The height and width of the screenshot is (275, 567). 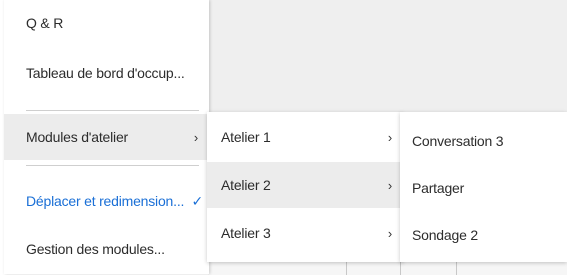 What do you see at coordinates (45, 23) in the screenshot?
I see `menu-item-label: Q & R` at bounding box center [45, 23].